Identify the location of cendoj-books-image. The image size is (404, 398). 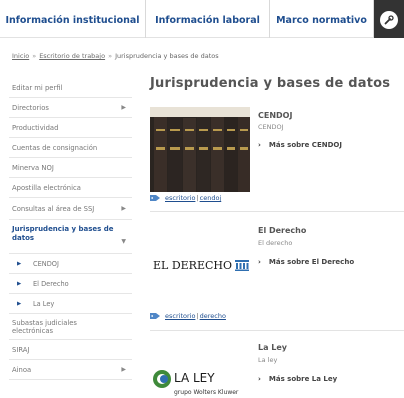
(200, 149).